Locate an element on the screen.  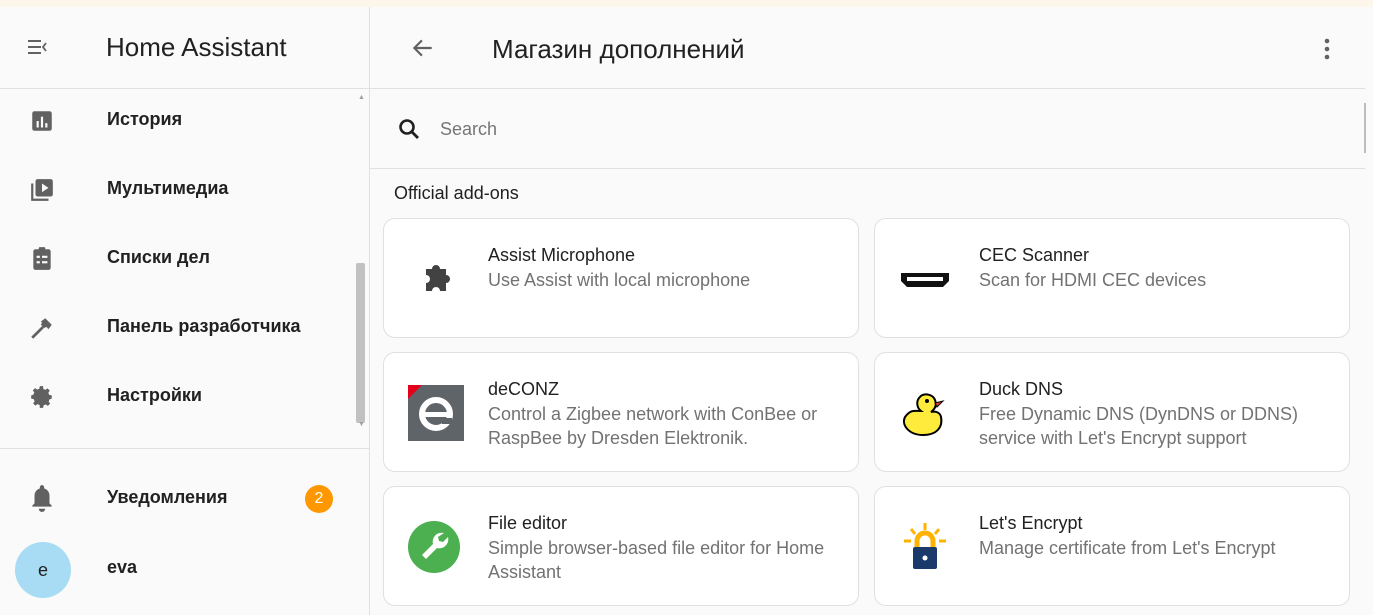
sidebar-item-todo: Списки дел is located at coordinates (175, 261).